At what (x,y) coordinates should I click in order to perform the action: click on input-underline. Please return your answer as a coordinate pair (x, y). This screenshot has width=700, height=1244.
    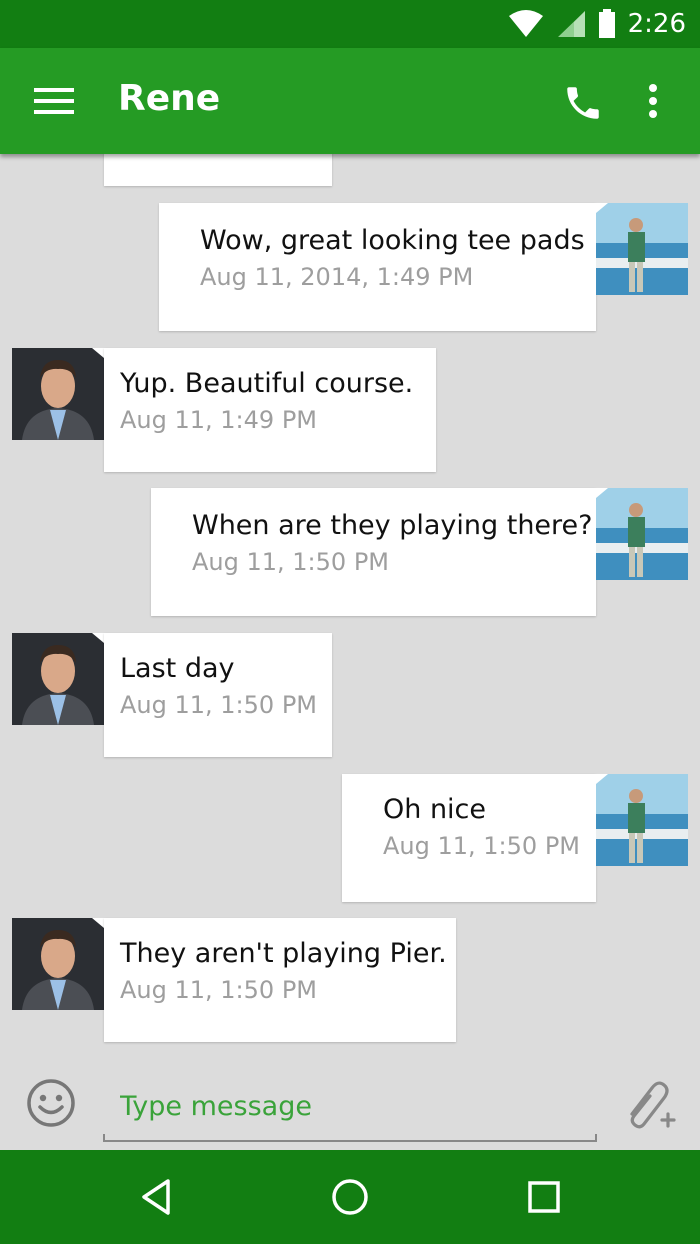
    Looking at the image, I should click on (350, 1138).